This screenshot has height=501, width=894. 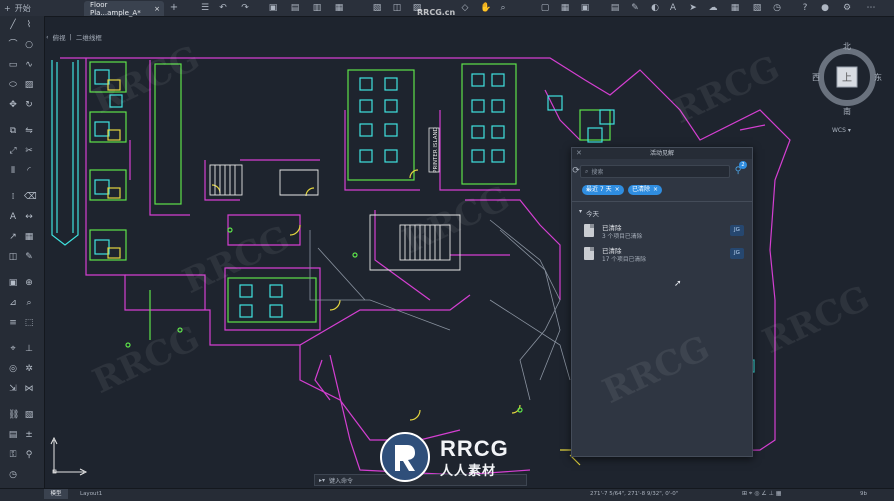 I want to click on arc-icon: ⌒, so click(x=13, y=45).